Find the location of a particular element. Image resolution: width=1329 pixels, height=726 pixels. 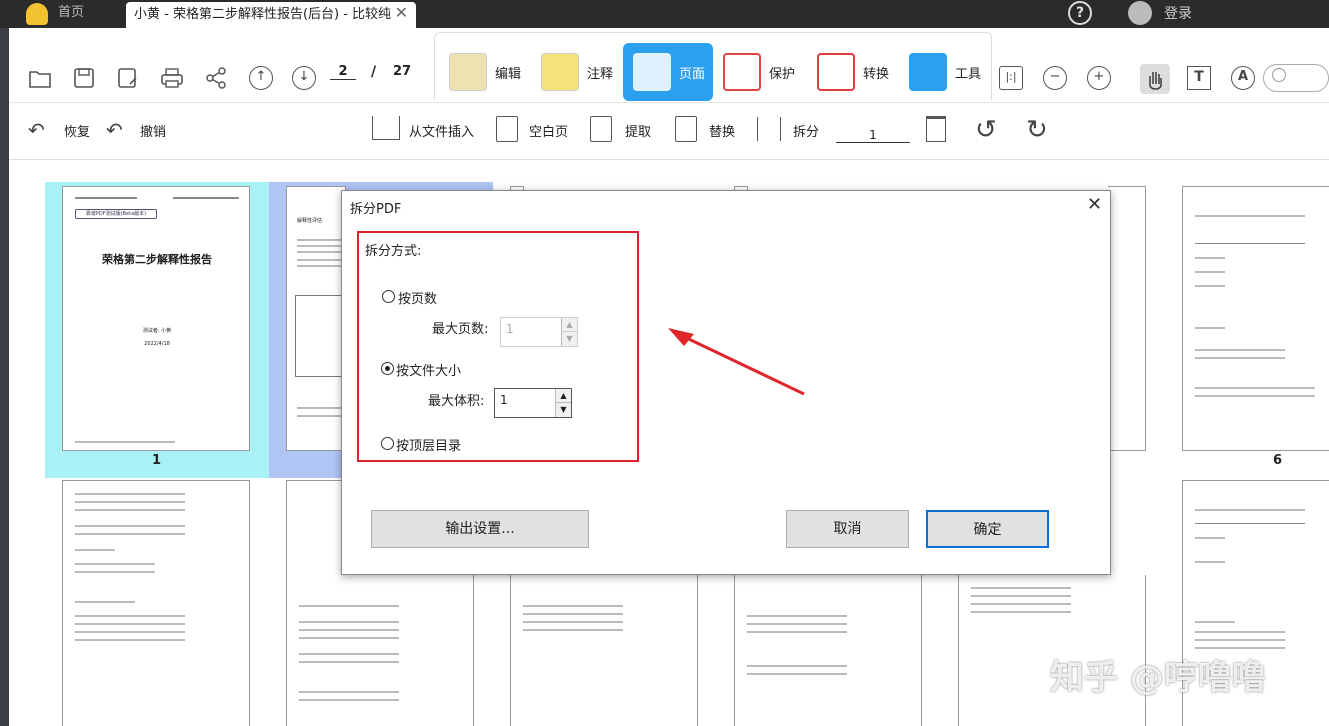

tab-document: 小黄 - 荣格第二步解释性报告(后台) - 比较纯粹... ✕ is located at coordinates (271, 24).